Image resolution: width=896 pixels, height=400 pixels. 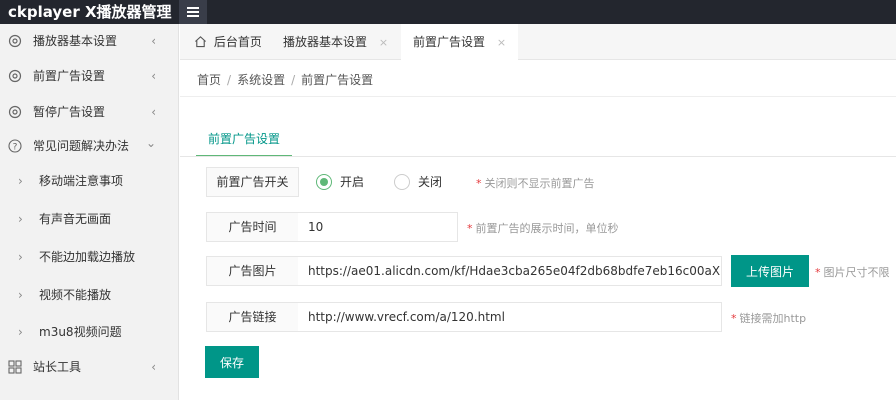 What do you see at coordinates (547, 228) in the screenshot?
I see `hint-text: 前置广告的展示时间，单位秒` at bounding box center [547, 228].